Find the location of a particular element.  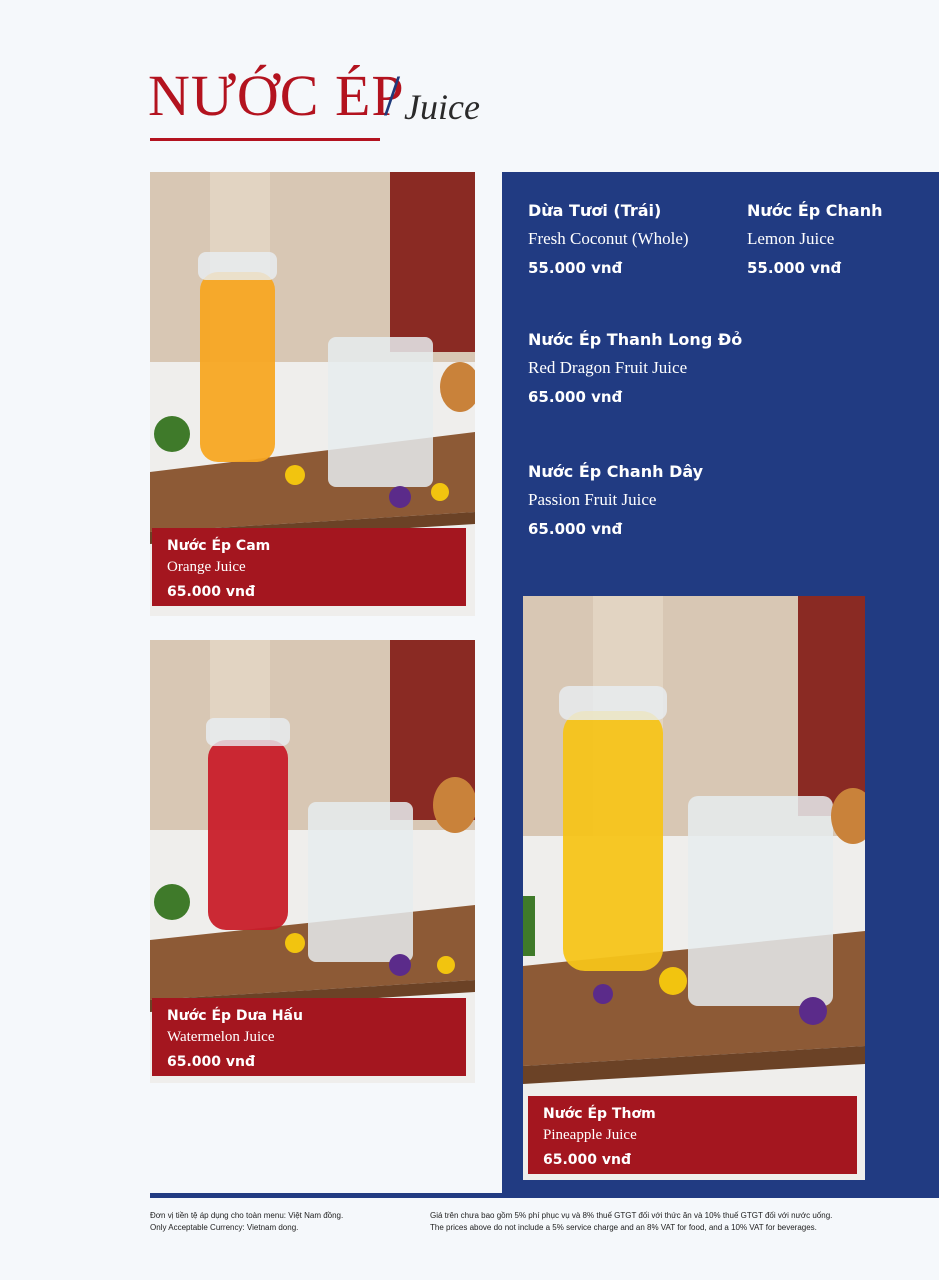

currency-note-en: Only Acceptable Currency: Vietnam dong. is located at coordinates (224, 1227).